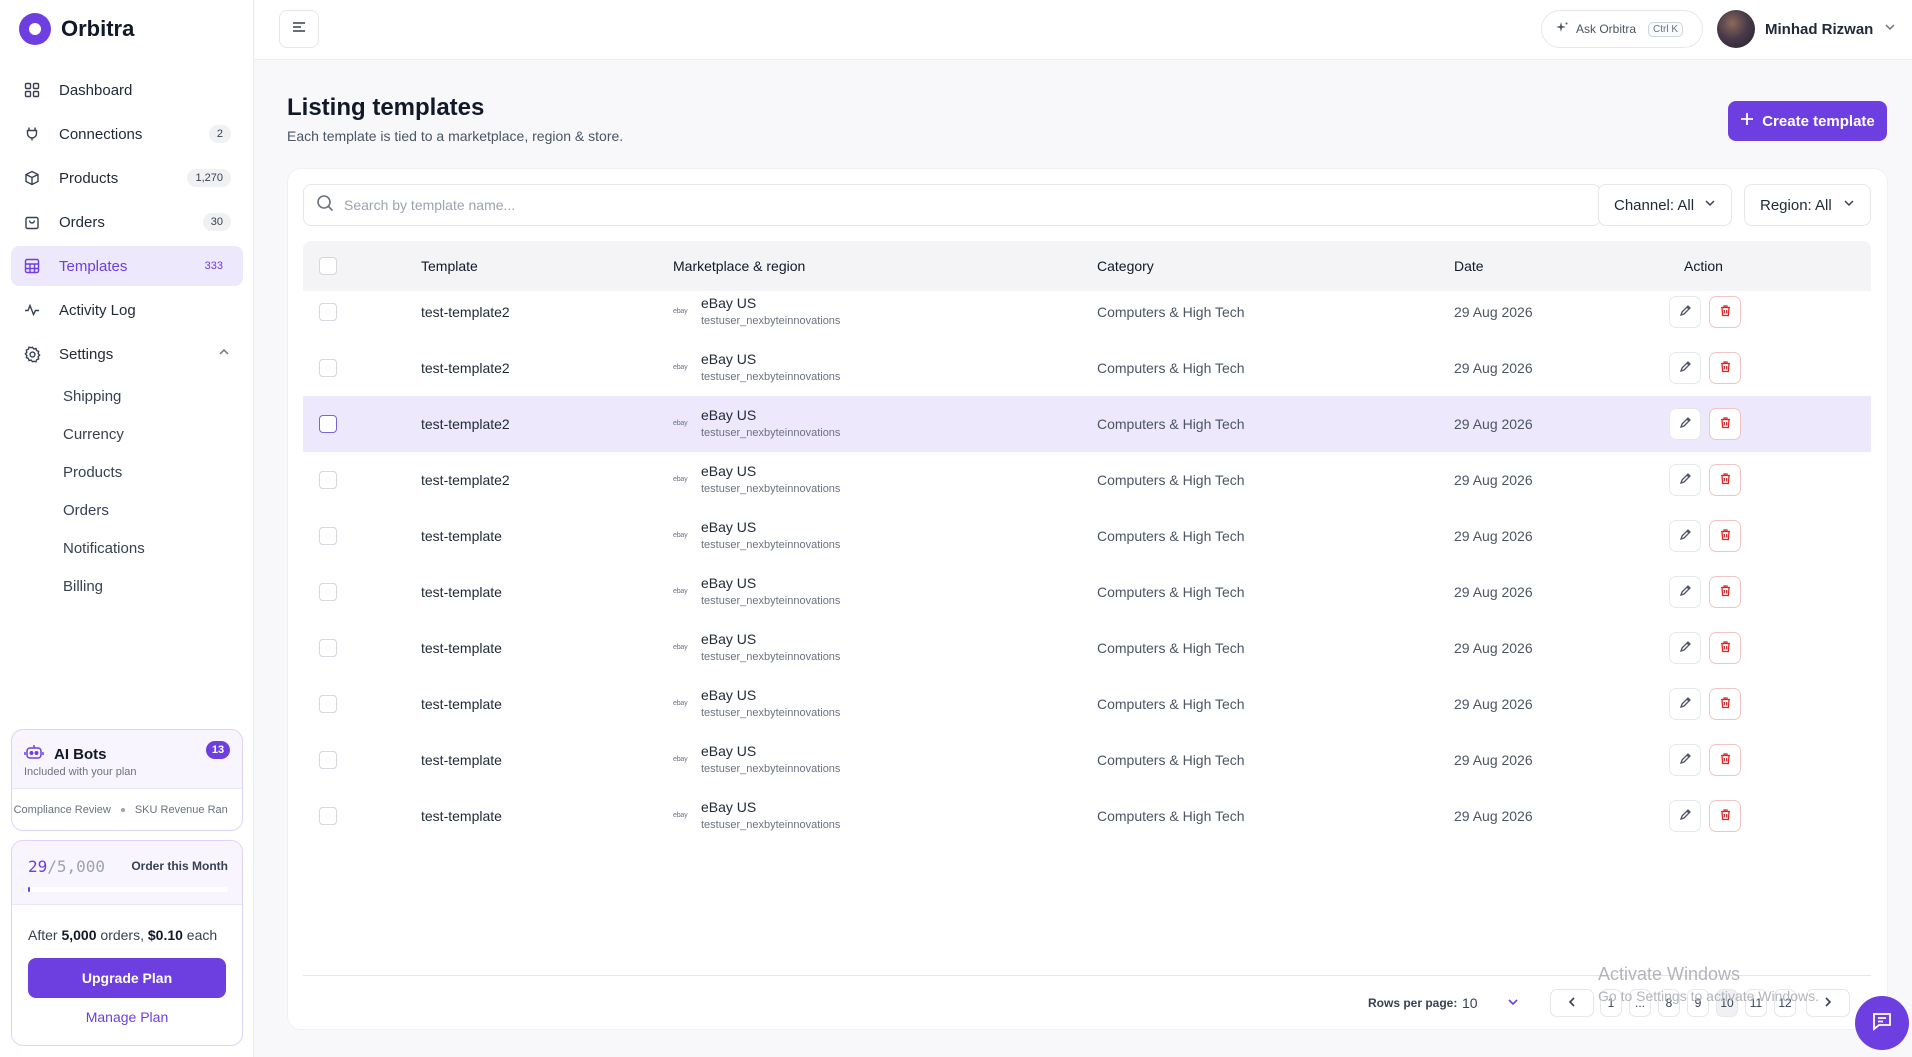 The height and width of the screenshot is (1057, 1912). Describe the element at coordinates (1849, 205) in the screenshot. I see `chevron-down-icon` at that location.